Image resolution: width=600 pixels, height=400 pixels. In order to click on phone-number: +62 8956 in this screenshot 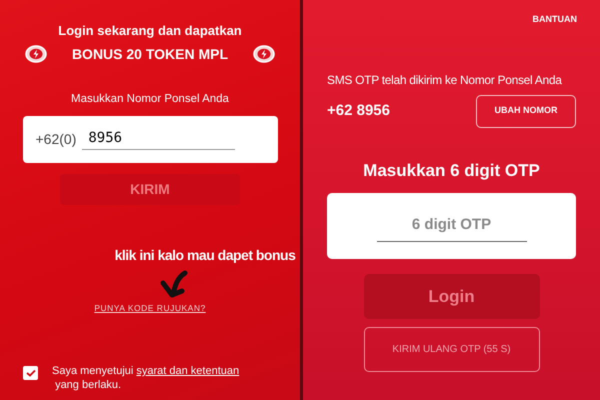, I will do `click(358, 110)`.